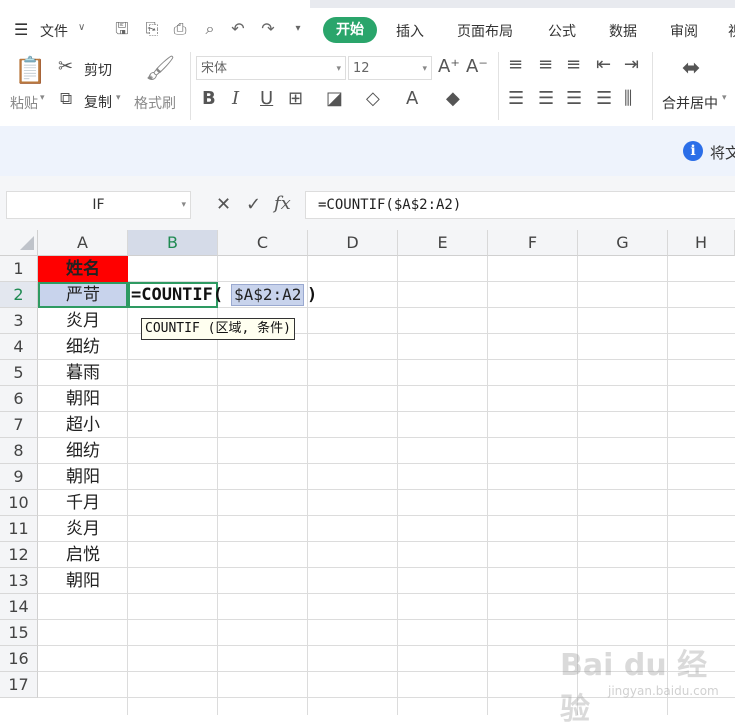  I want to click on cell-a6: 朝阳, so click(83, 399).